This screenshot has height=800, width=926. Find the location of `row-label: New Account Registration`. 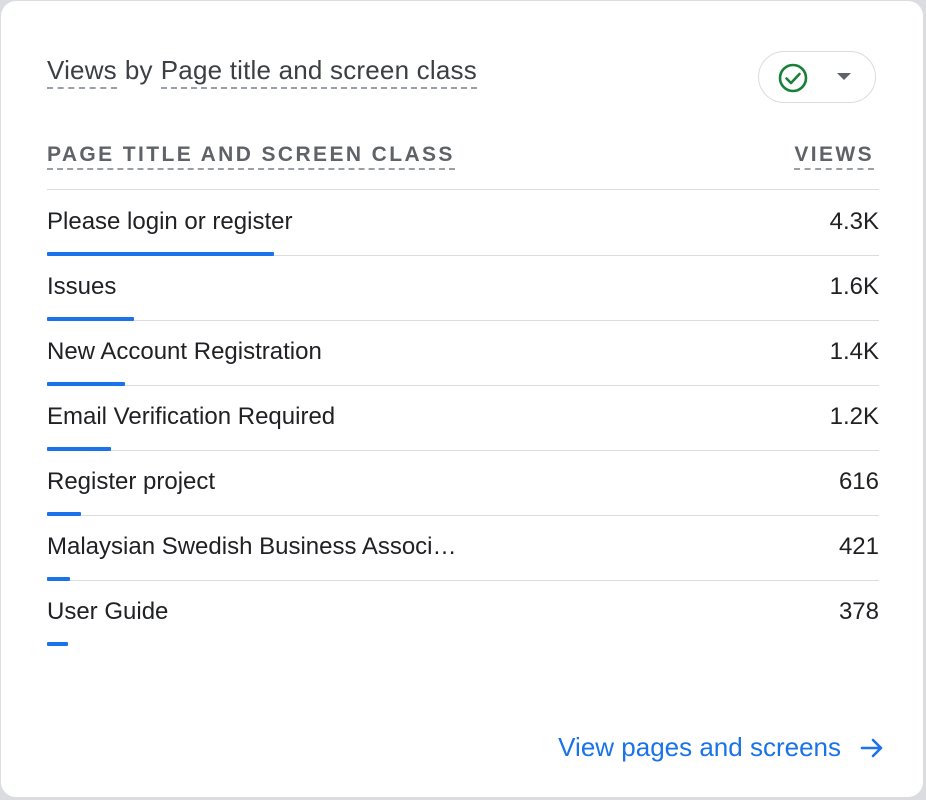

row-label: New Account Registration is located at coordinates (184, 351).